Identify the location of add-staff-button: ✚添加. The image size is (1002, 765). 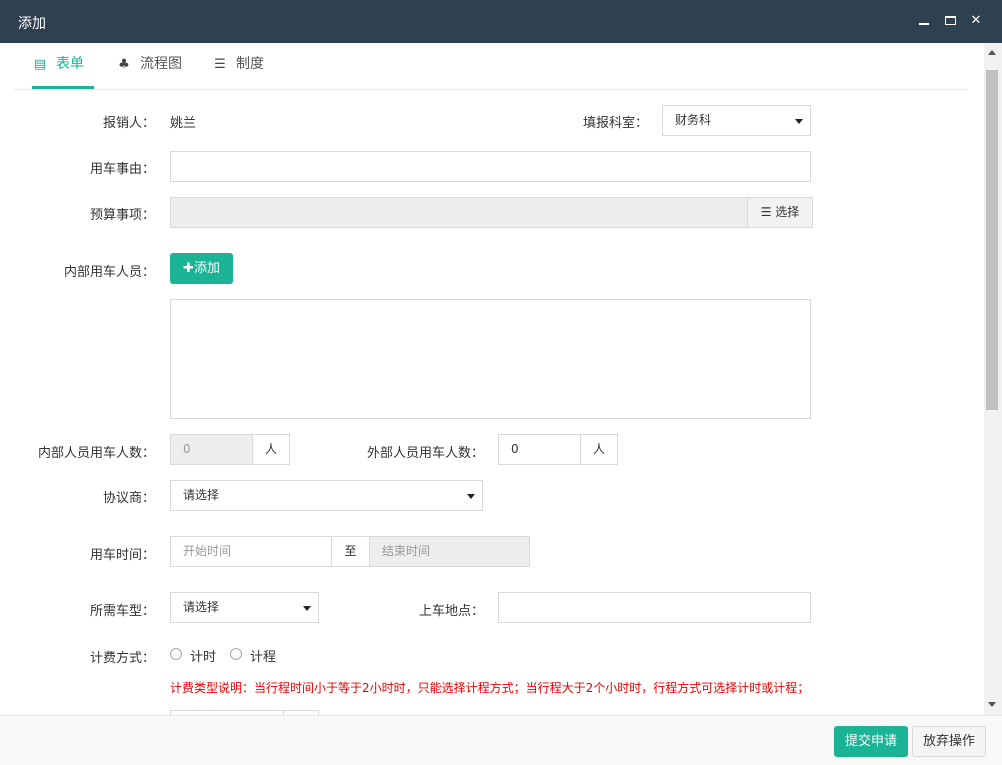
(201, 268).